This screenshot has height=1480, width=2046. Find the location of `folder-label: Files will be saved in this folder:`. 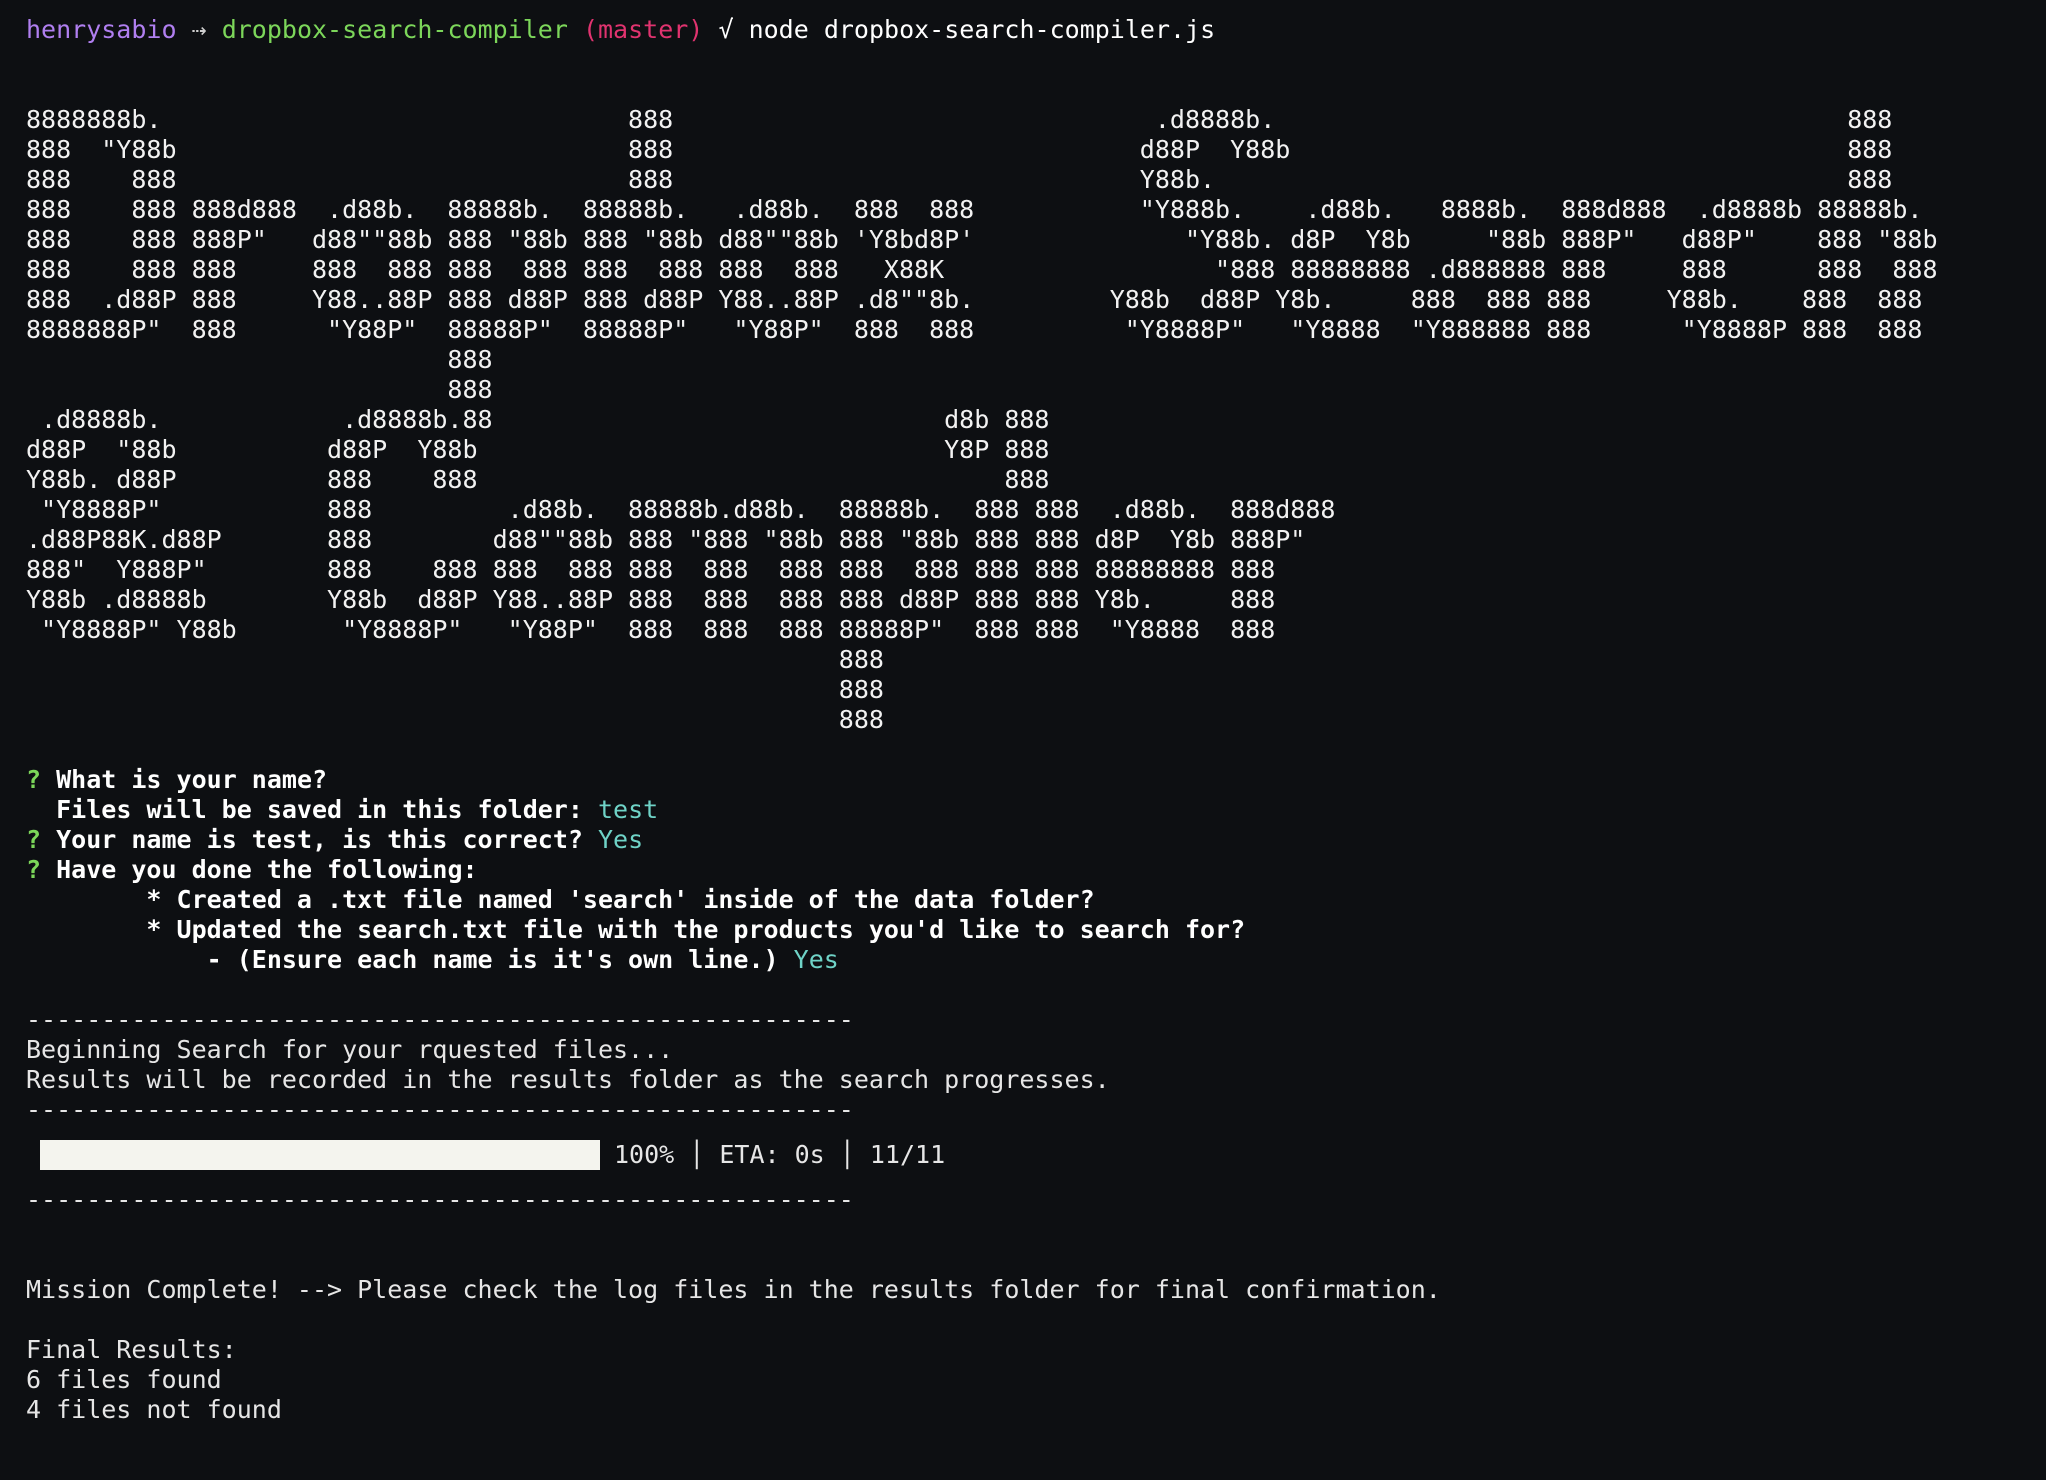

folder-label: Files will be saved in this folder: is located at coordinates (319, 809).